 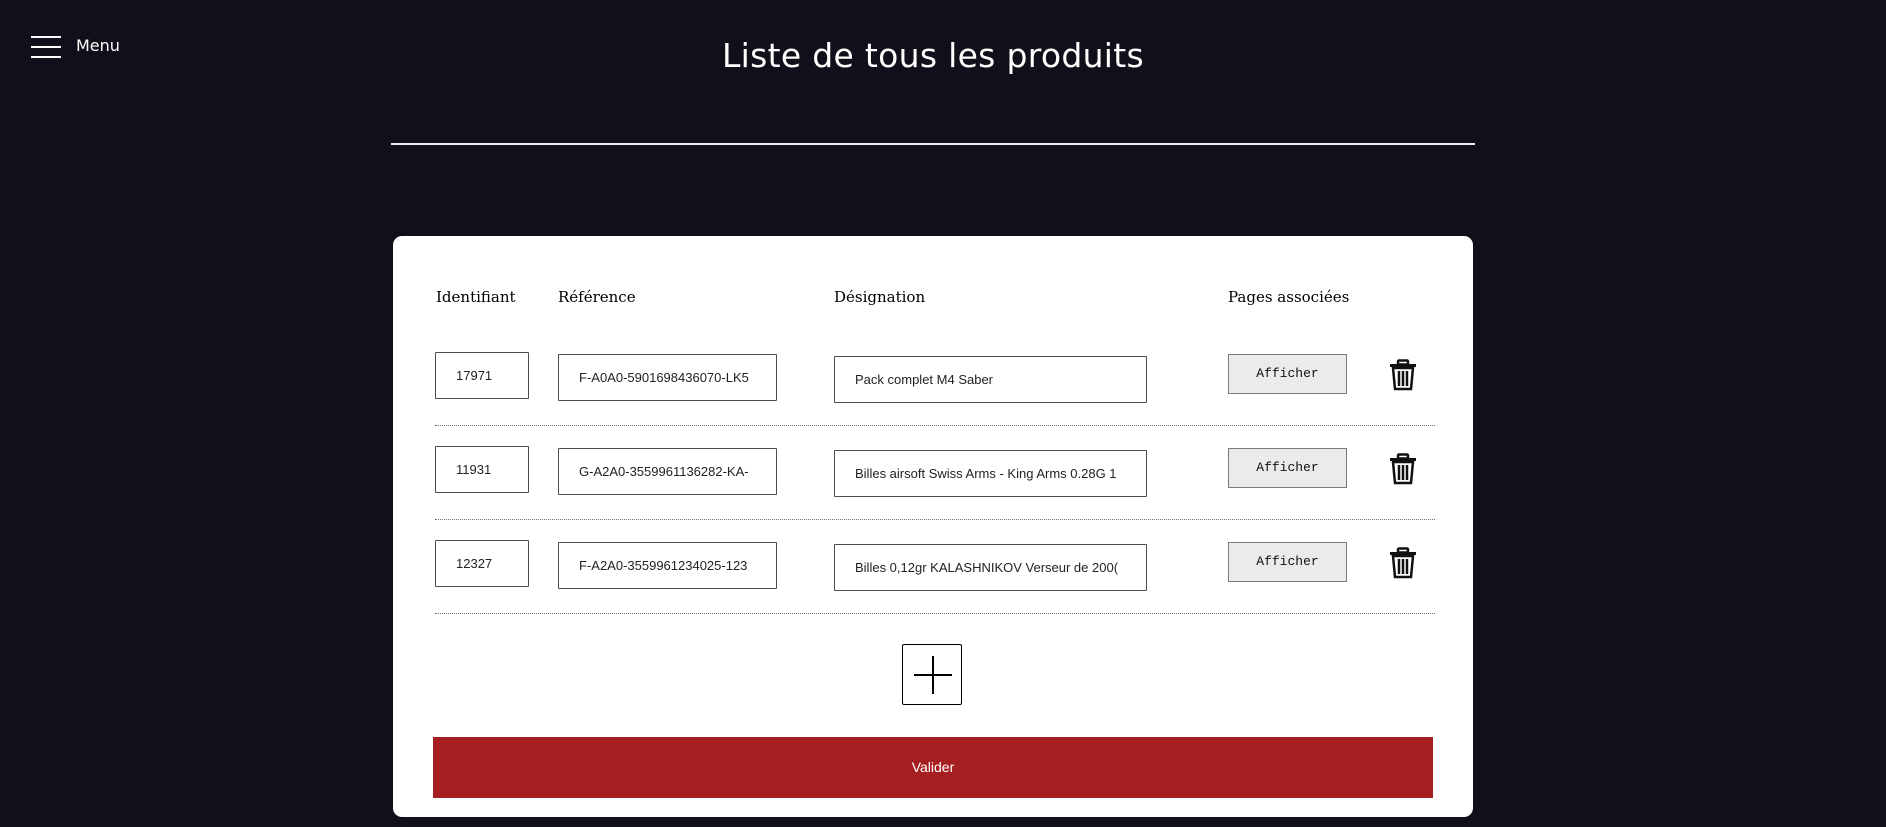 I want to click on page-title: Liste de tous les produits, so click(x=933, y=55).